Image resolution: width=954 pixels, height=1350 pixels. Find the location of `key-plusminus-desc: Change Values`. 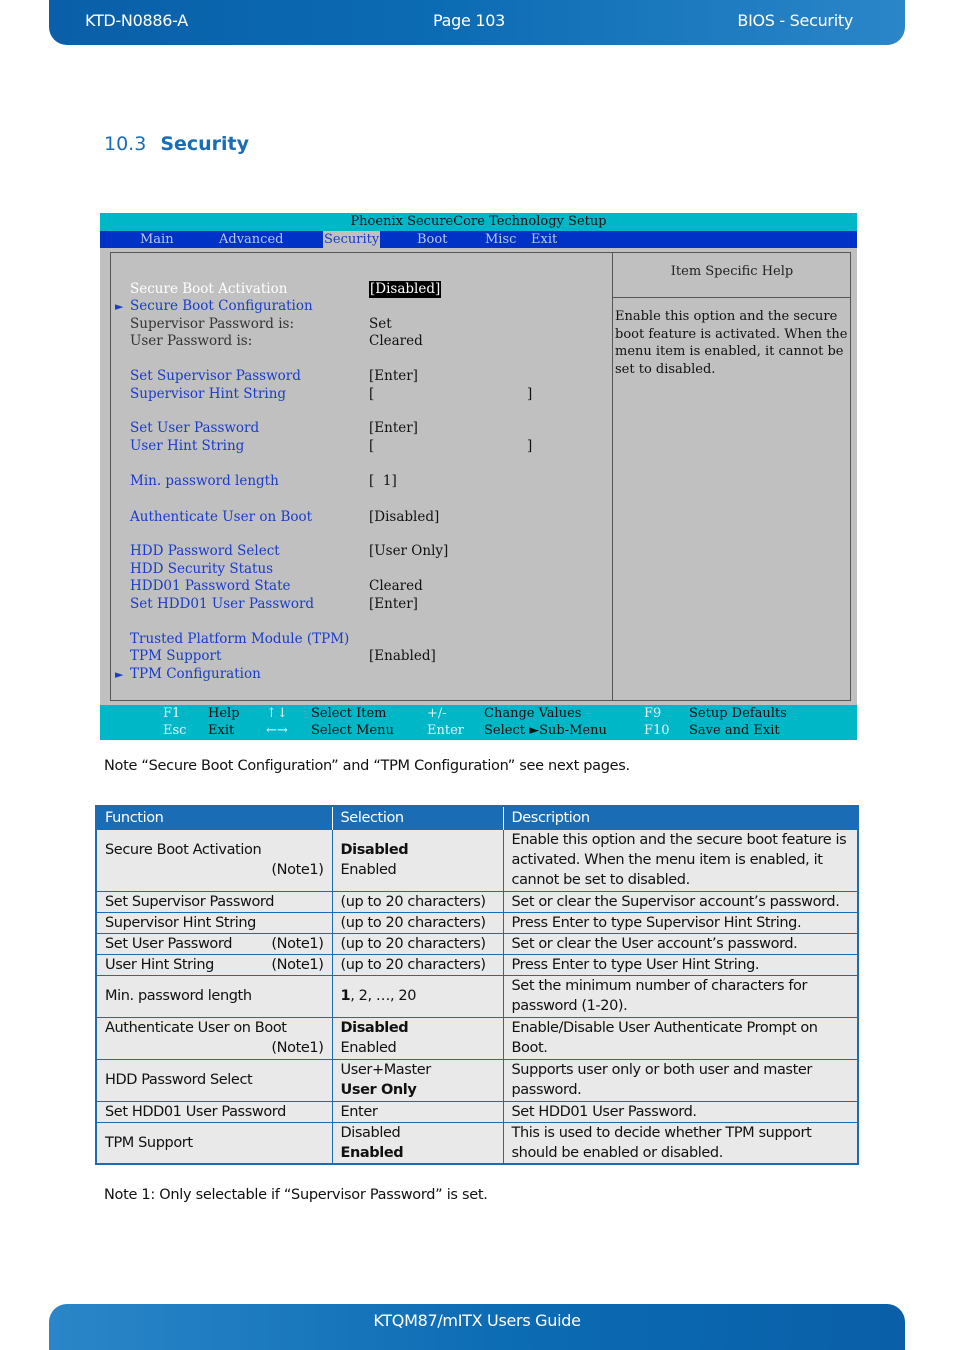

key-plusminus-desc: Change Values is located at coordinates (533, 713).